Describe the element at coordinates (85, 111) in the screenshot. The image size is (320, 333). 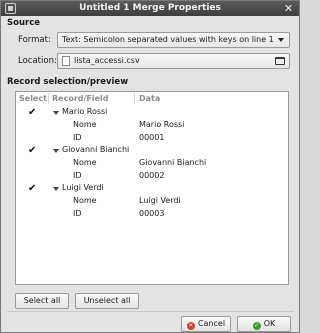
I see `record-name: Mario Rossi` at that location.